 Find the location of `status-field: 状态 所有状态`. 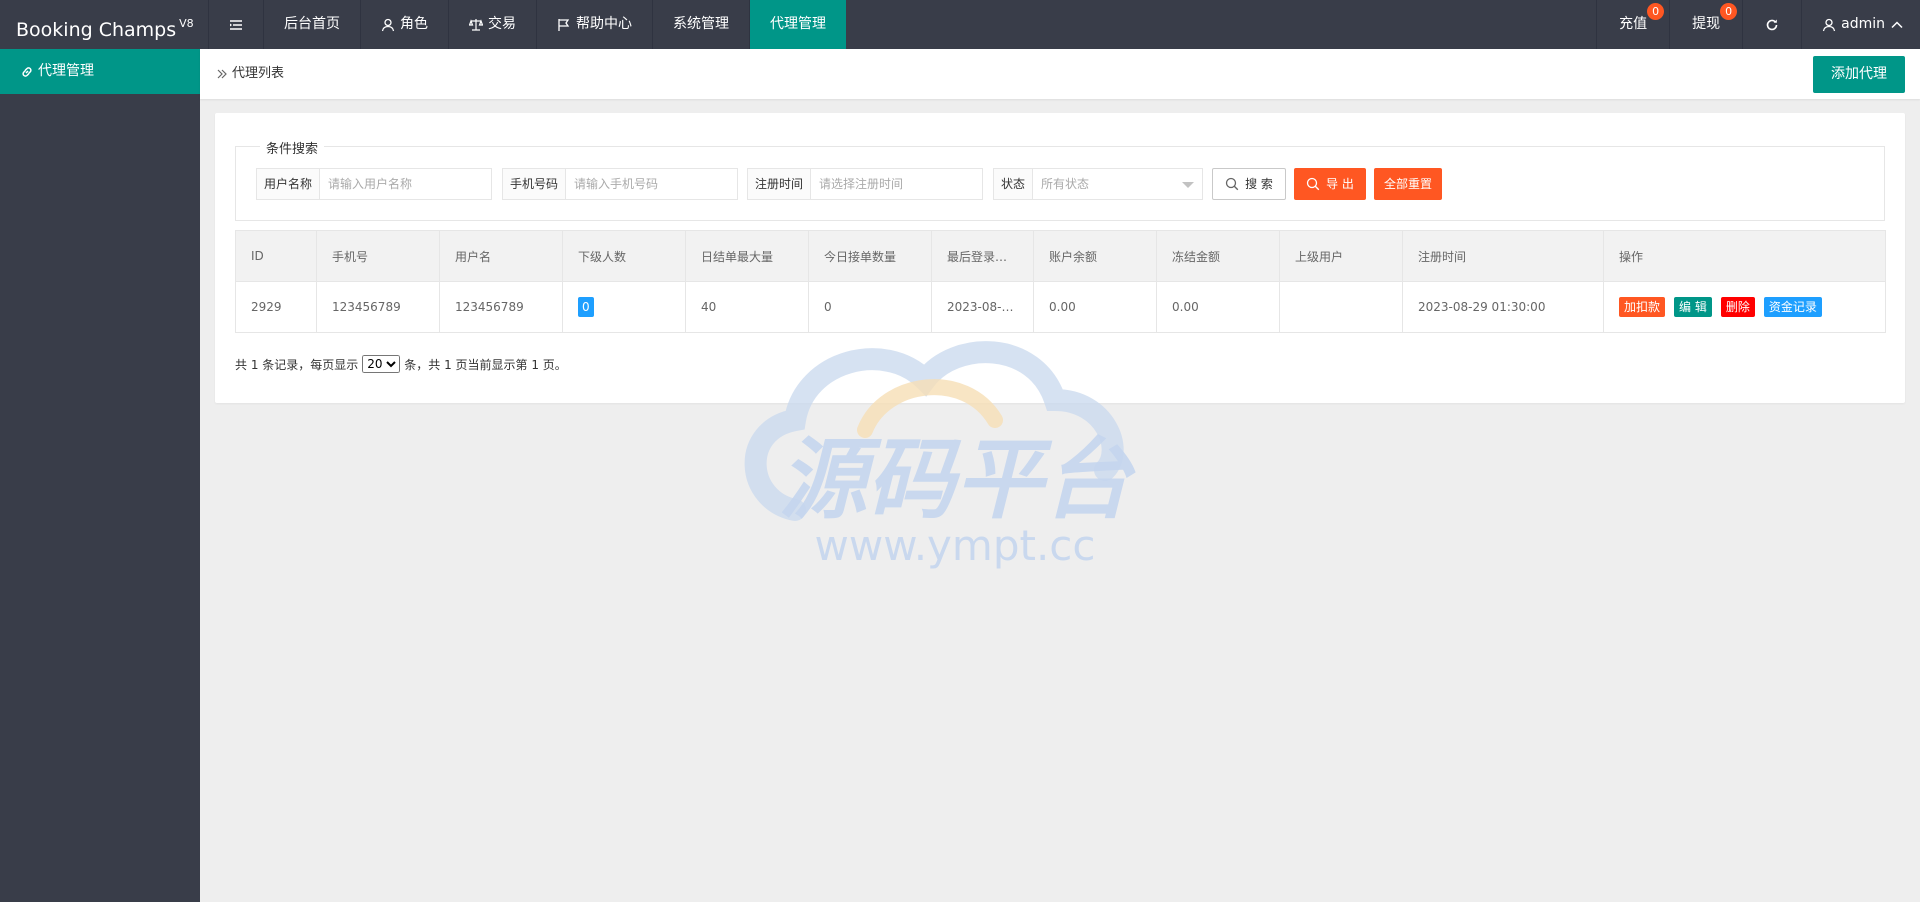

status-field: 状态 所有状态 is located at coordinates (1098, 184).